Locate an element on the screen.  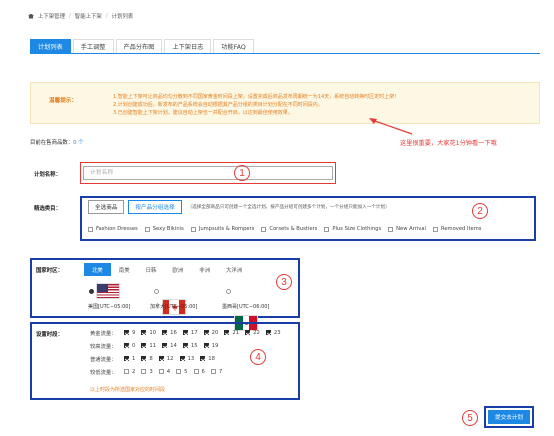
hour-label: 22 is located at coordinates (256, 332).